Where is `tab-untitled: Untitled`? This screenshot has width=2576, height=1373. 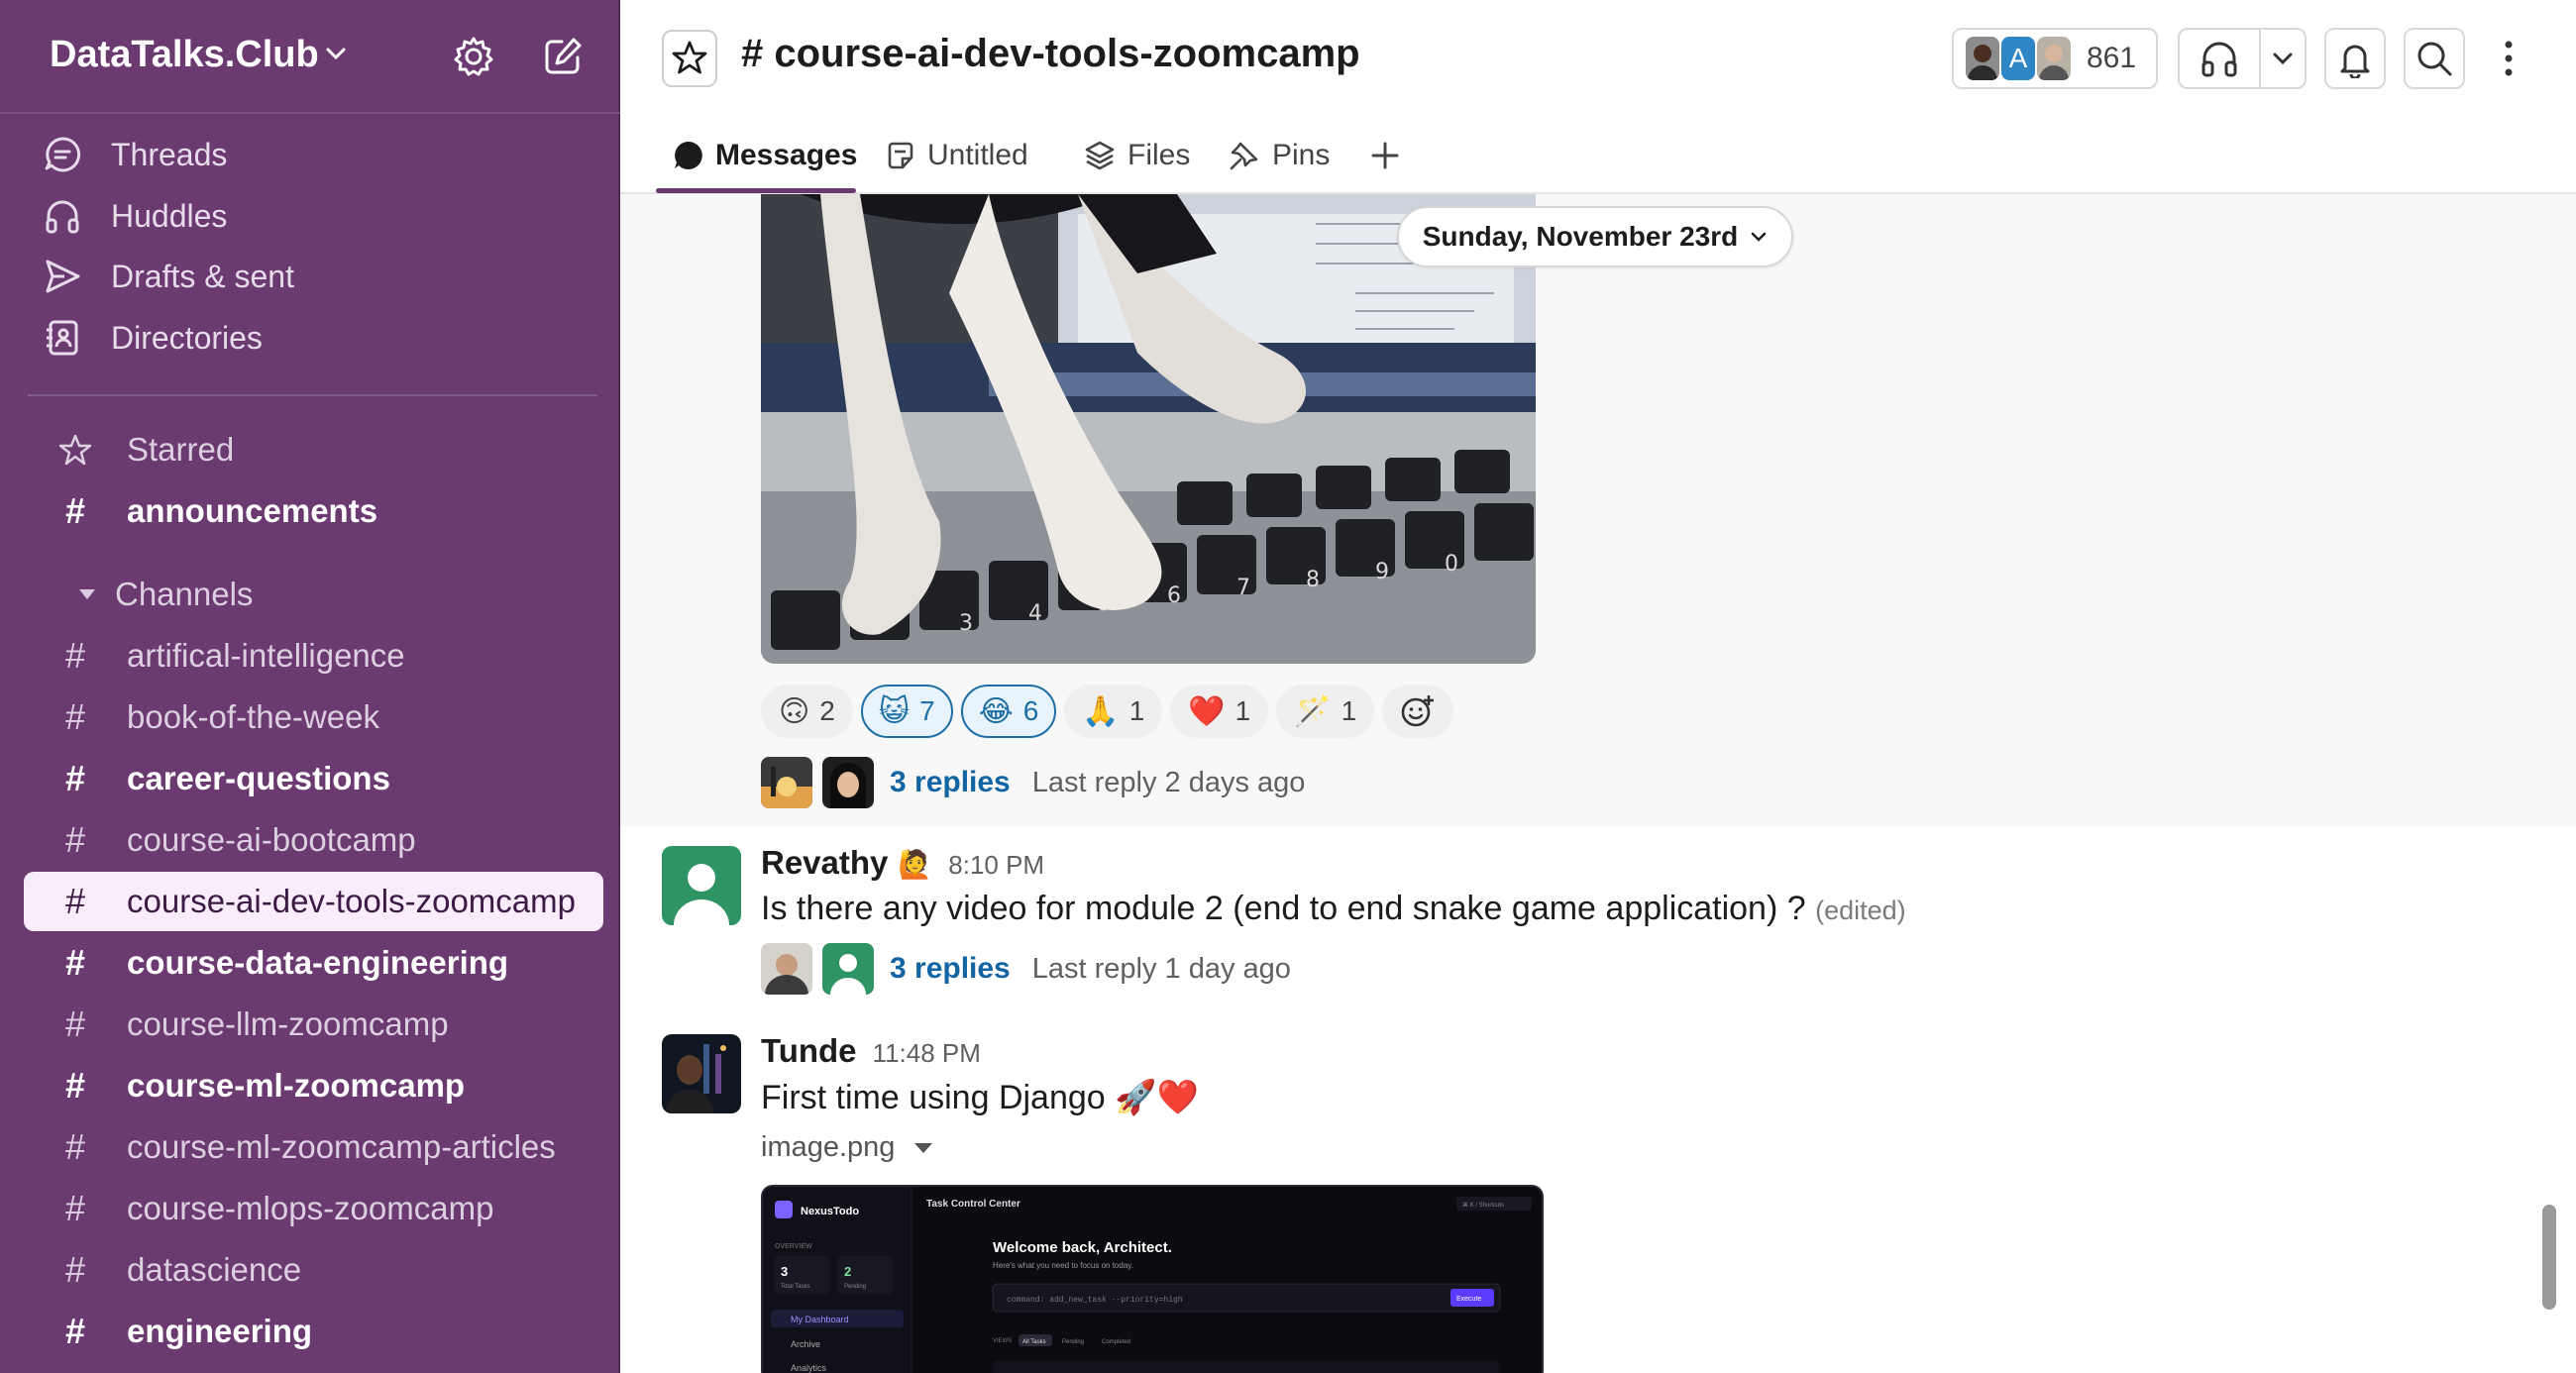 tab-untitled: Untitled is located at coordinates (957, 155).